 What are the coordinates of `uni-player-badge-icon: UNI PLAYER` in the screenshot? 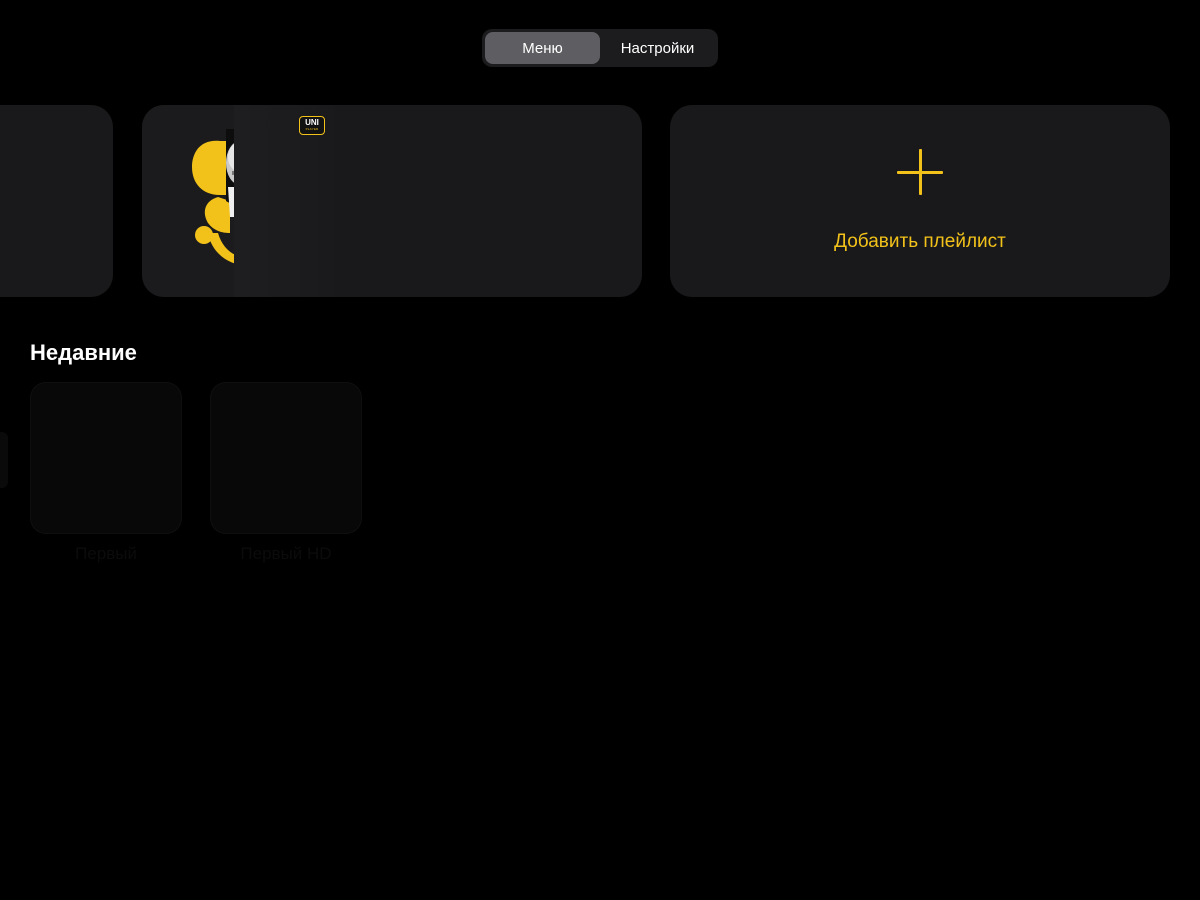 It's located at (312, 125).